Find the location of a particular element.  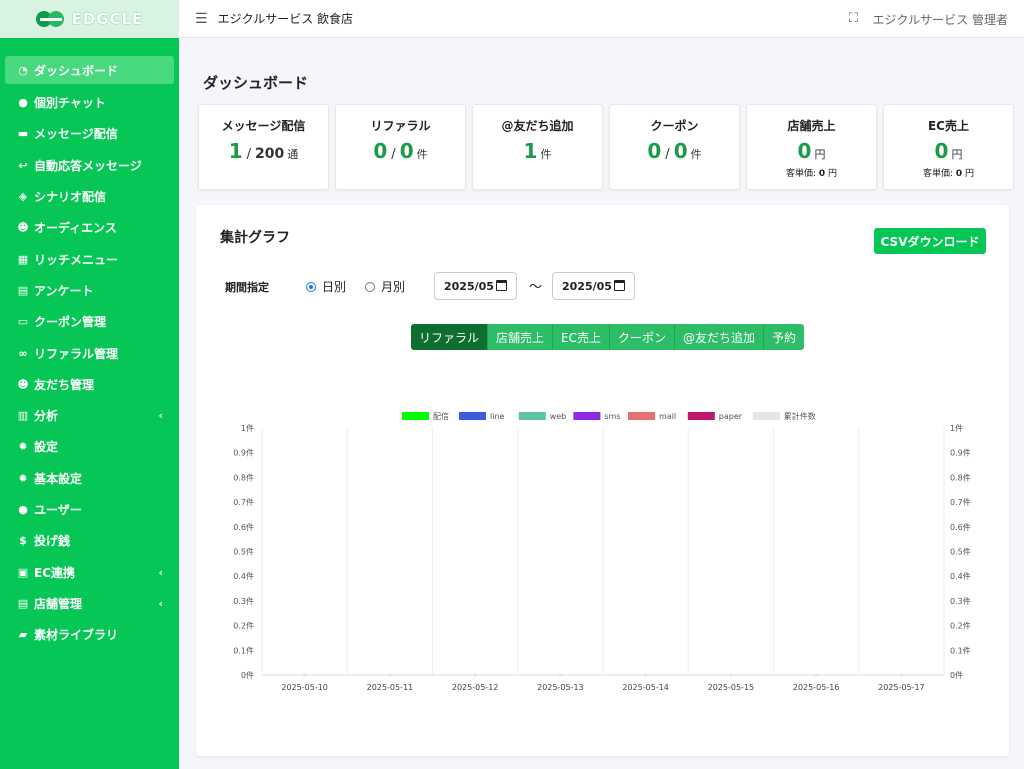

y2-tick-label: 0.8件 is located at coordinates (960, 477).